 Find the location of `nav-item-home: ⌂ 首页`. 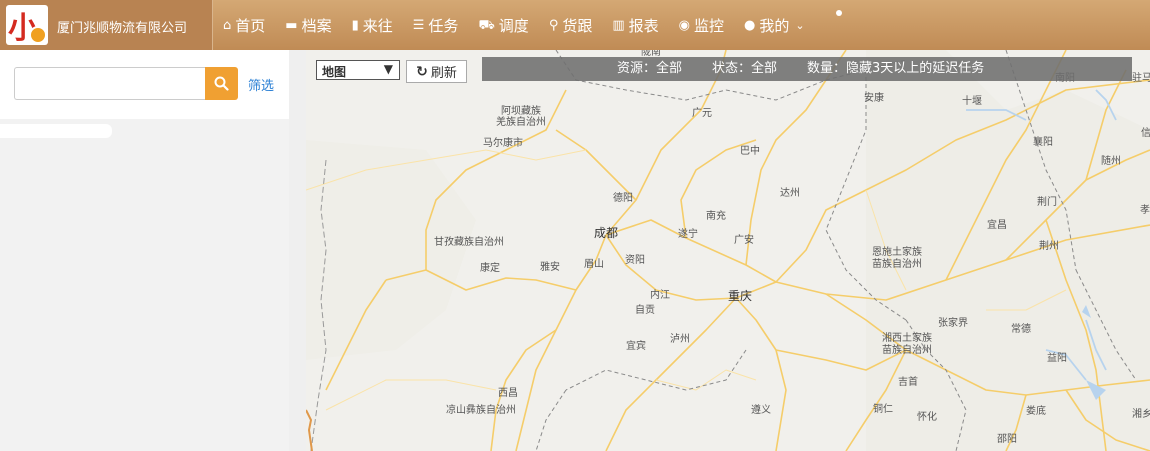

nav-item-home: ⌂ 首页 is located at coordinates (244, 25).